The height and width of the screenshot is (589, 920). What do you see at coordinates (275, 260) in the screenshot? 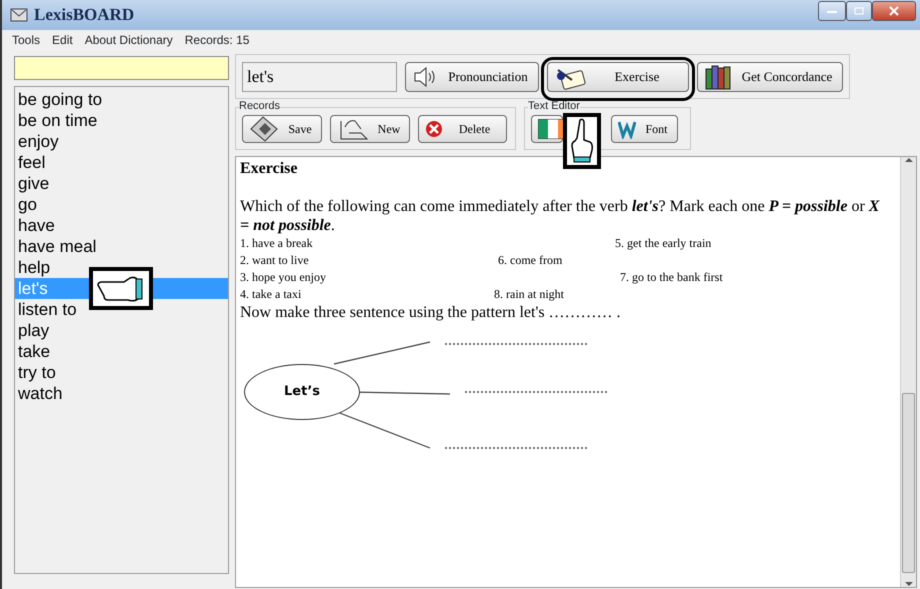
I see `exercise-item: 2. want to live` at bounding box center [275, 260].